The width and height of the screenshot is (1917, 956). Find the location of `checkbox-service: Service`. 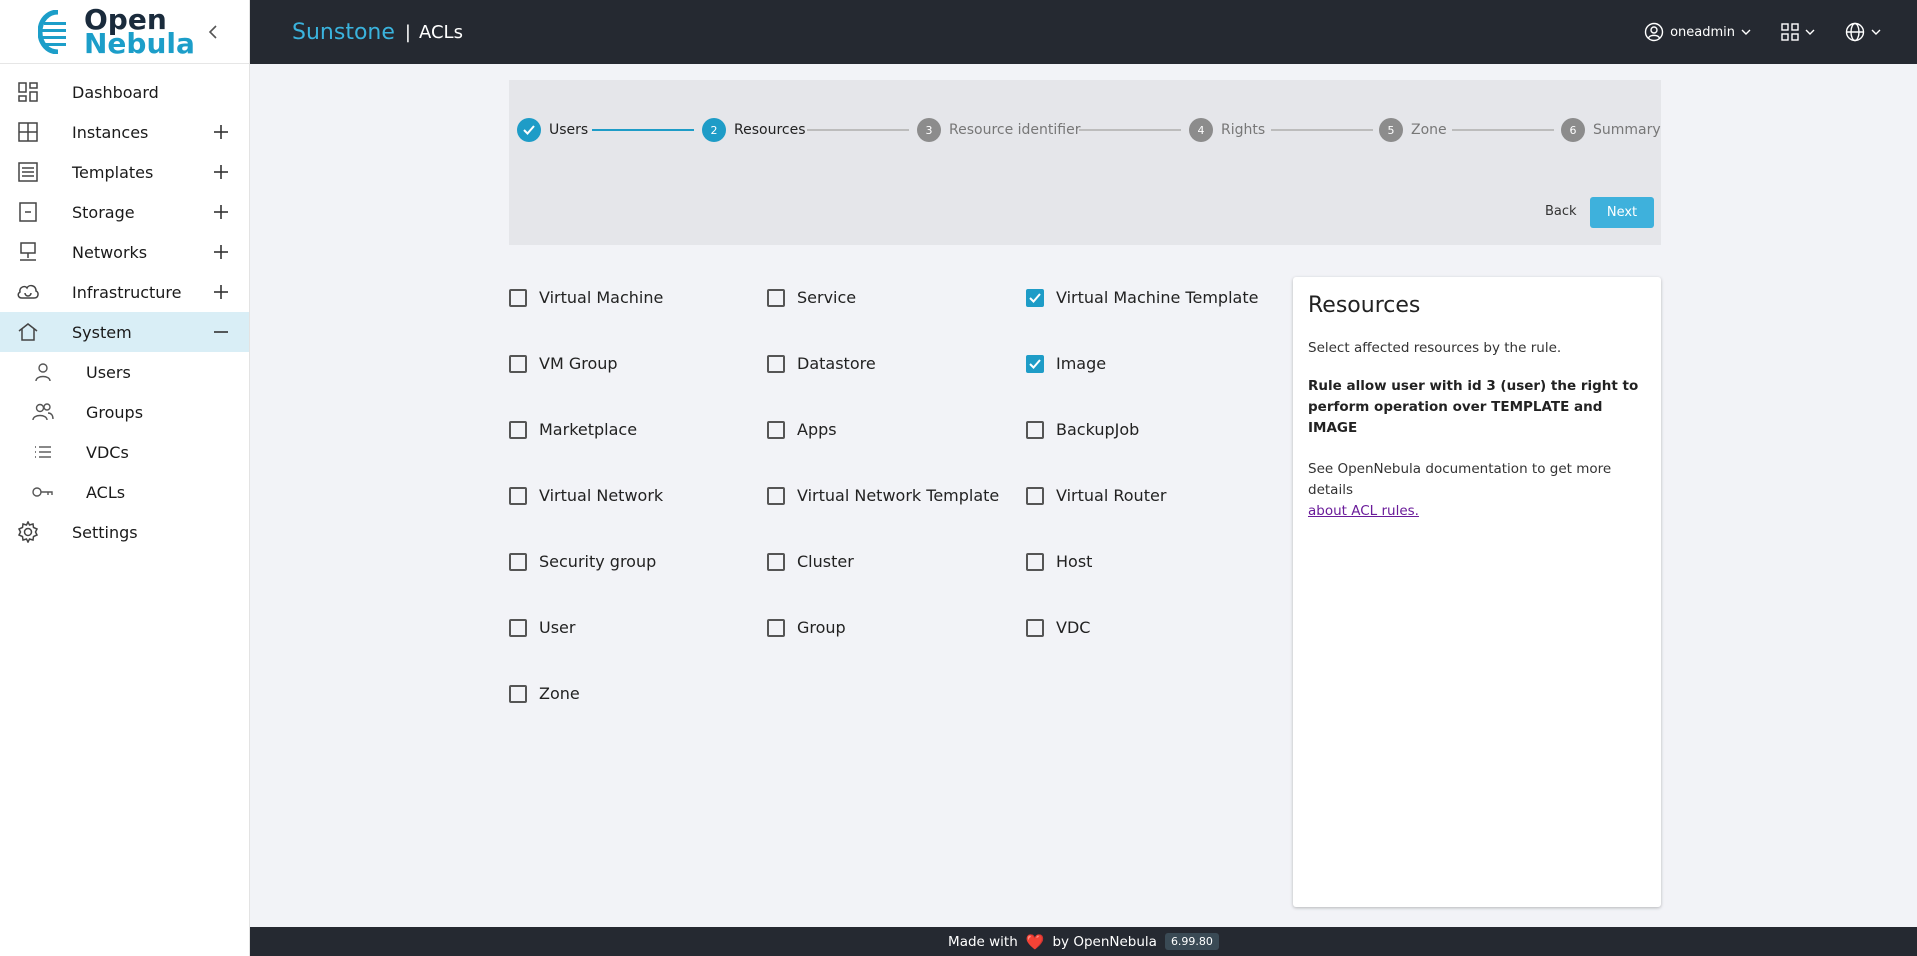

checkbox-service: Service is located at coordinates (811, 297).